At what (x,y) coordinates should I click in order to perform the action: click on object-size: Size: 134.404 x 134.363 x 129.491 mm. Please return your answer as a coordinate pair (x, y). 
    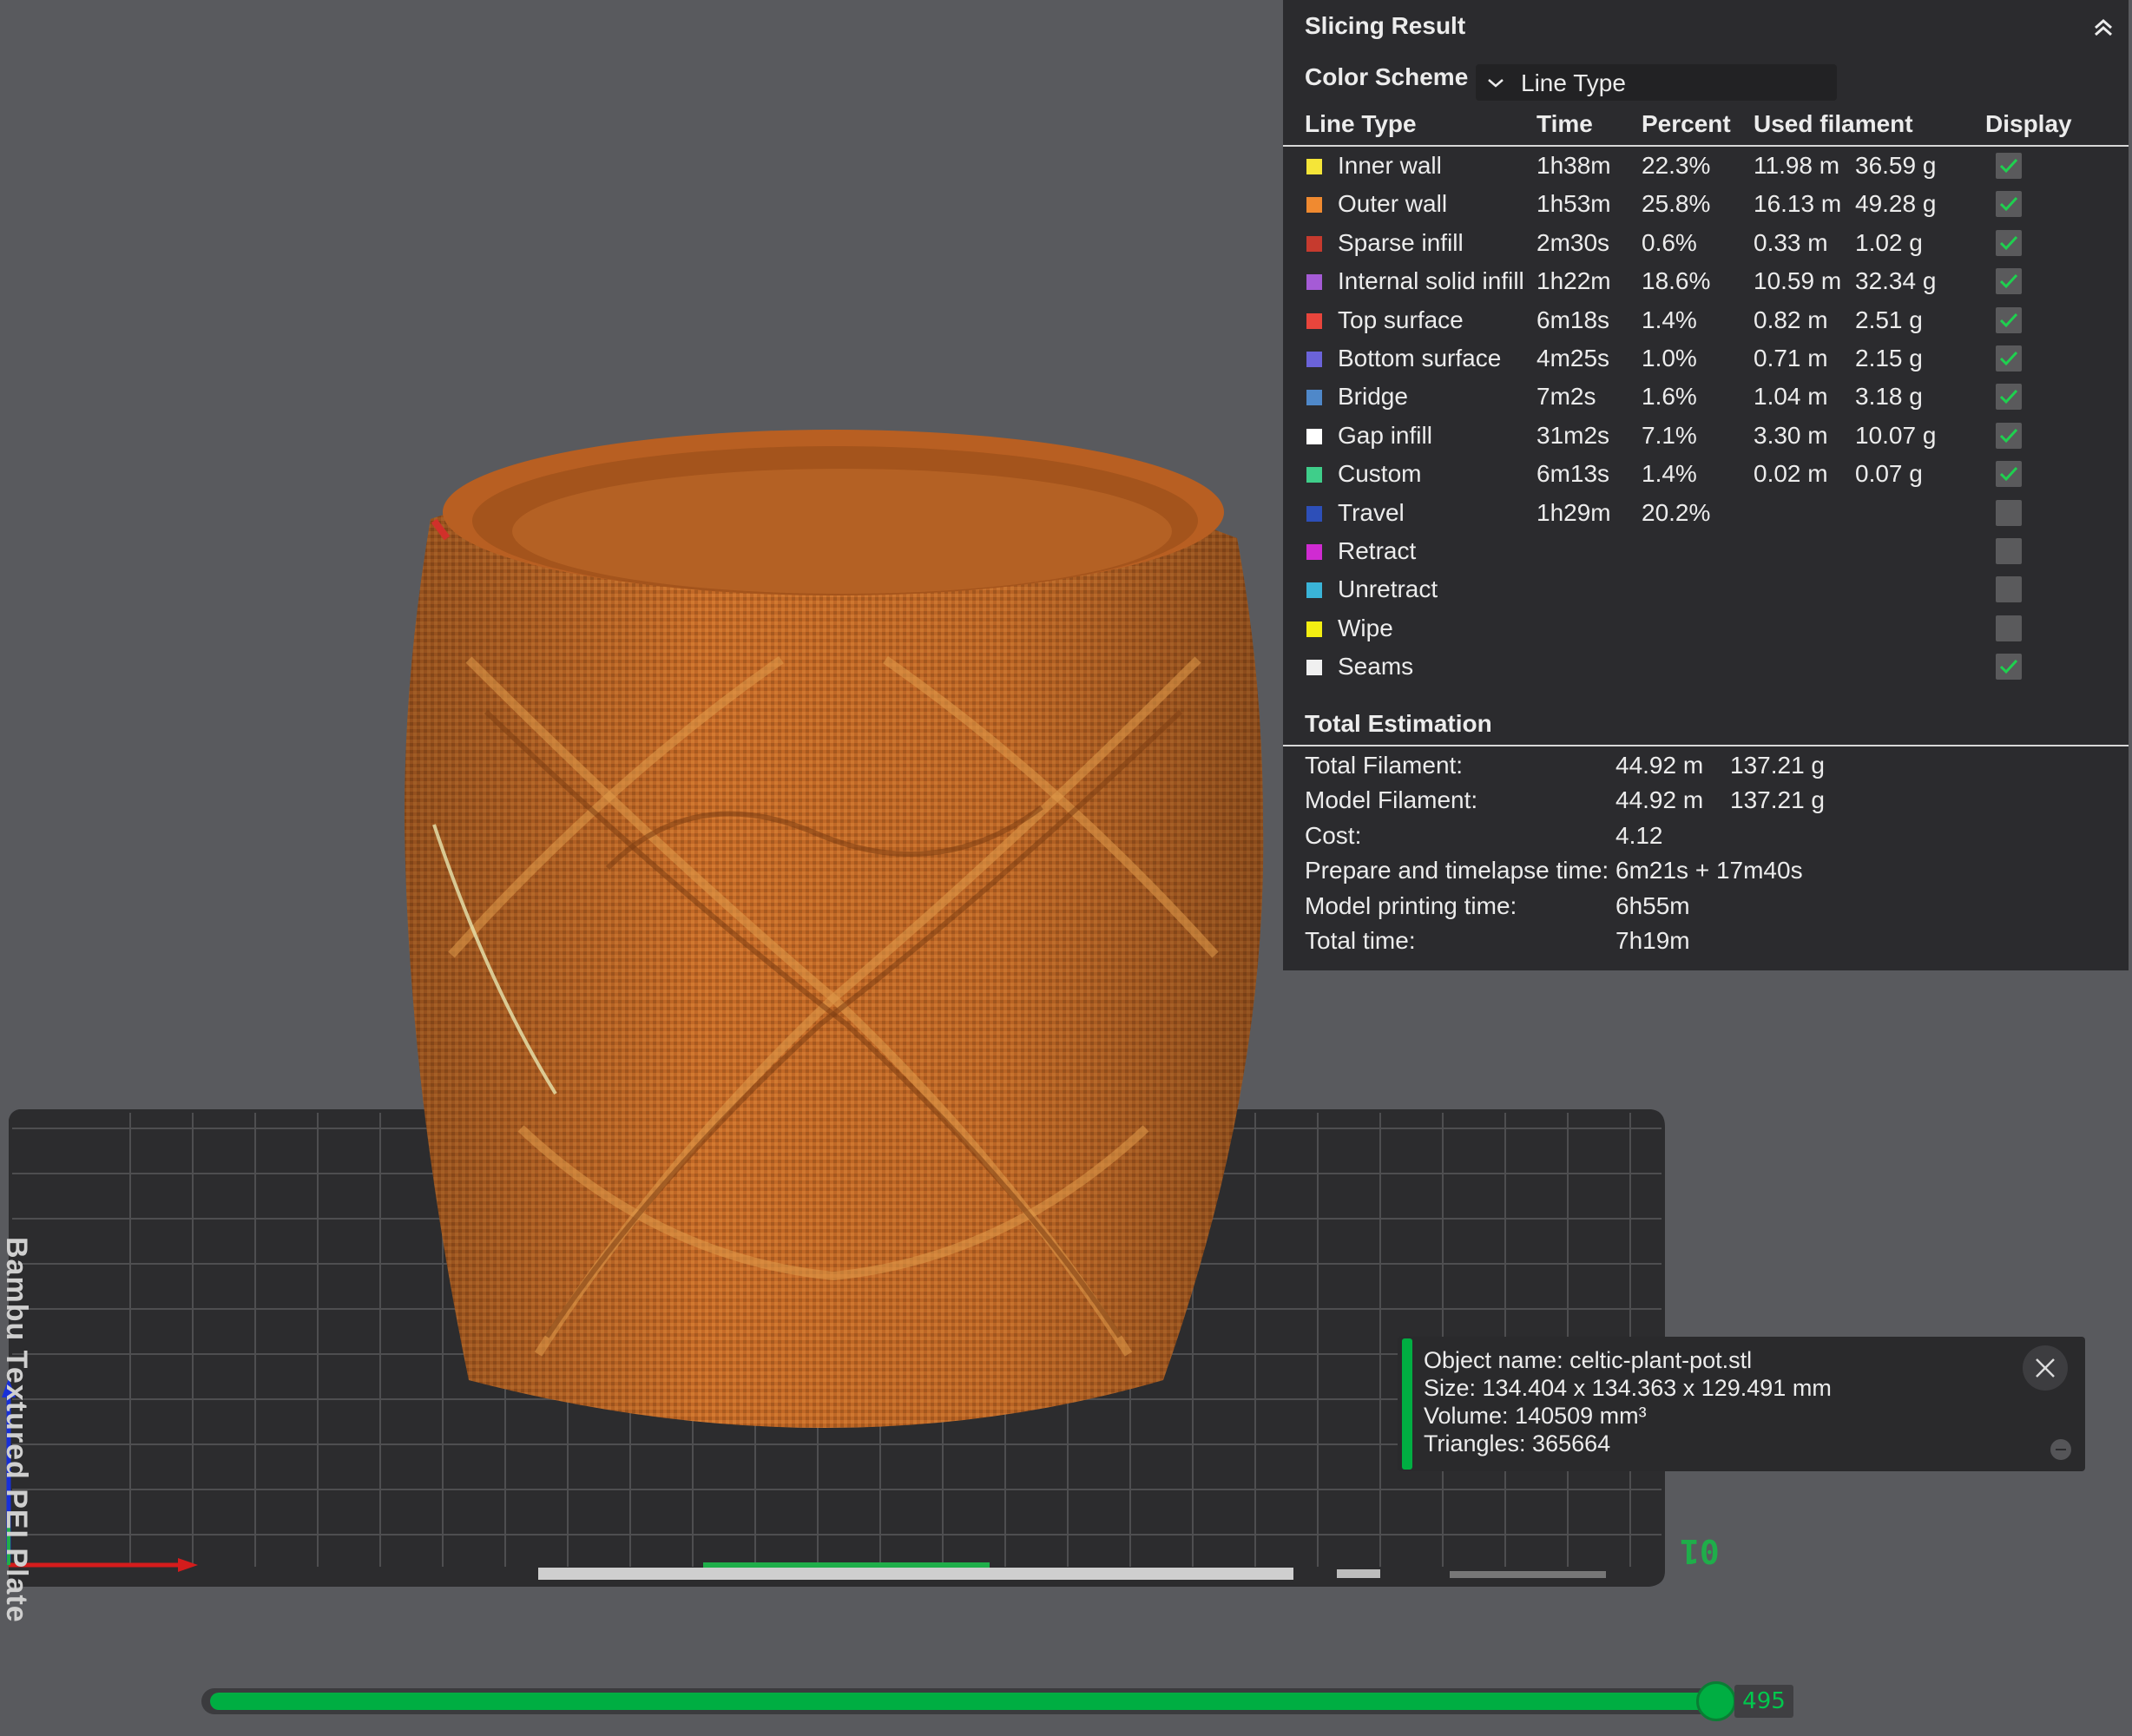
    Looking at the image, I should click on (1628, 1388).